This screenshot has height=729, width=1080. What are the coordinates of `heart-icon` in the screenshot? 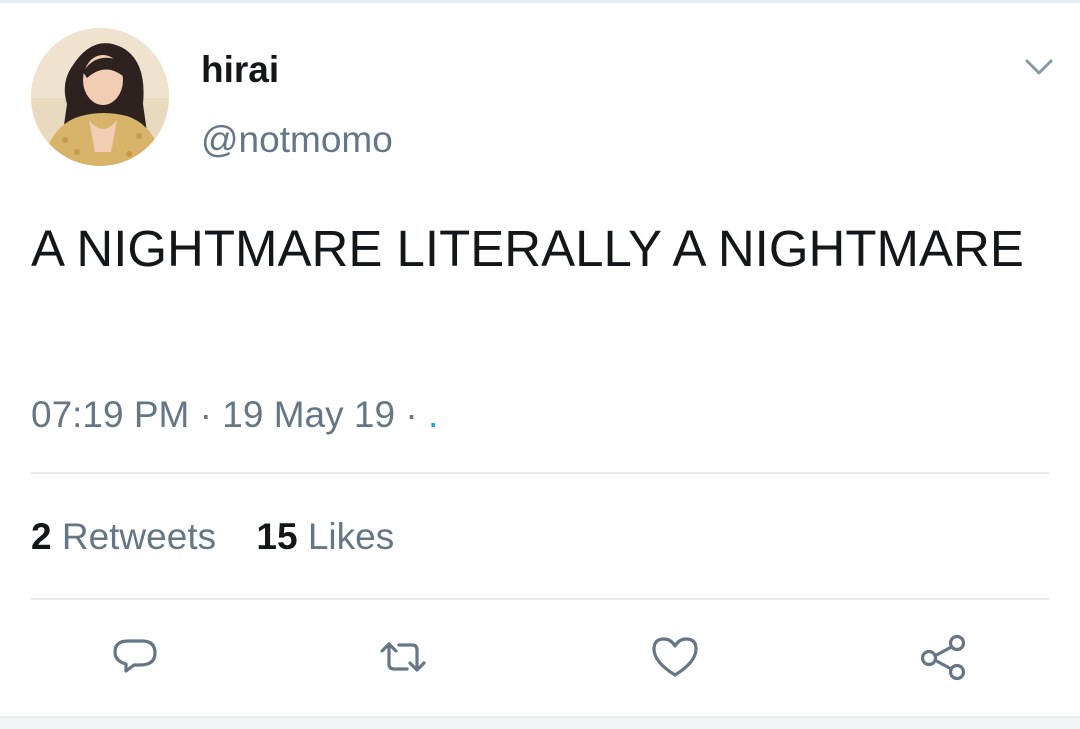 It's located at (675, 657).